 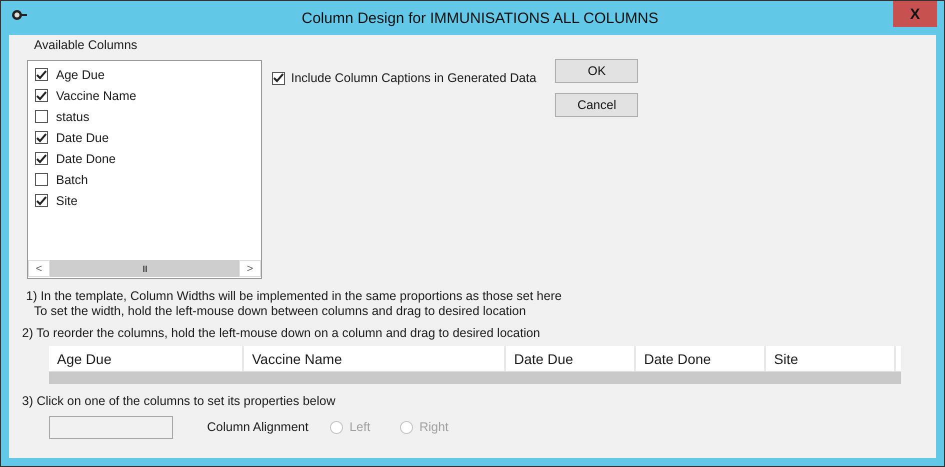 What do you see at coordinates (413, 78) in the screenshot?
I see `include-captions-label: Include Column Captions in Generated Data` at bounding box center [413, 78].